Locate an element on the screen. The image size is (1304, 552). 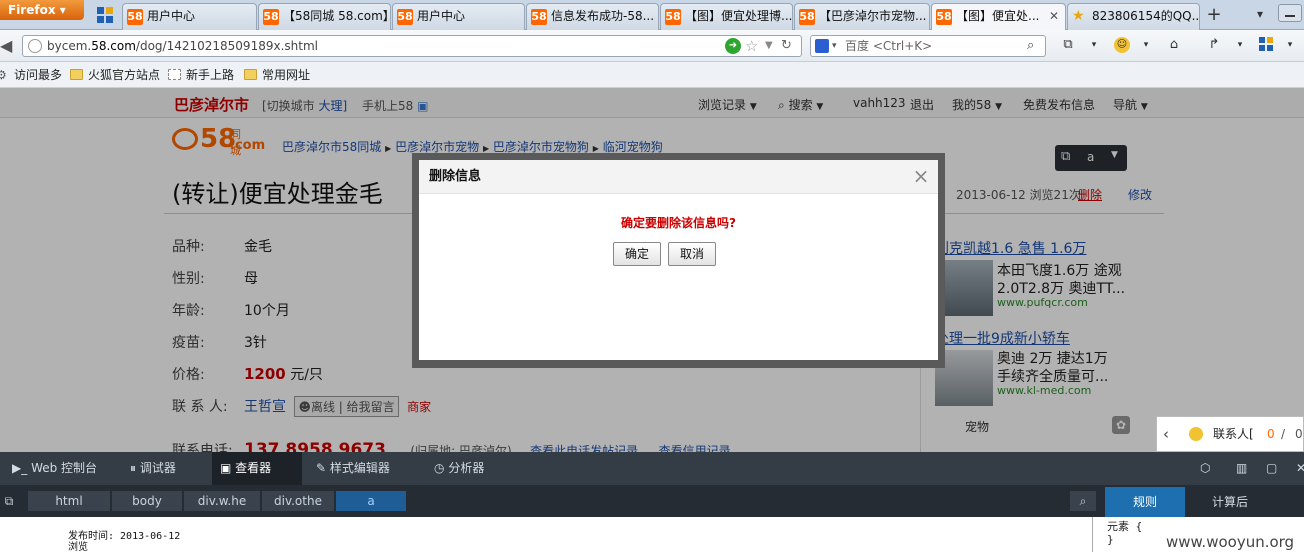
devtools-tab-label: 查看器 is located at coordinates (253, 468).